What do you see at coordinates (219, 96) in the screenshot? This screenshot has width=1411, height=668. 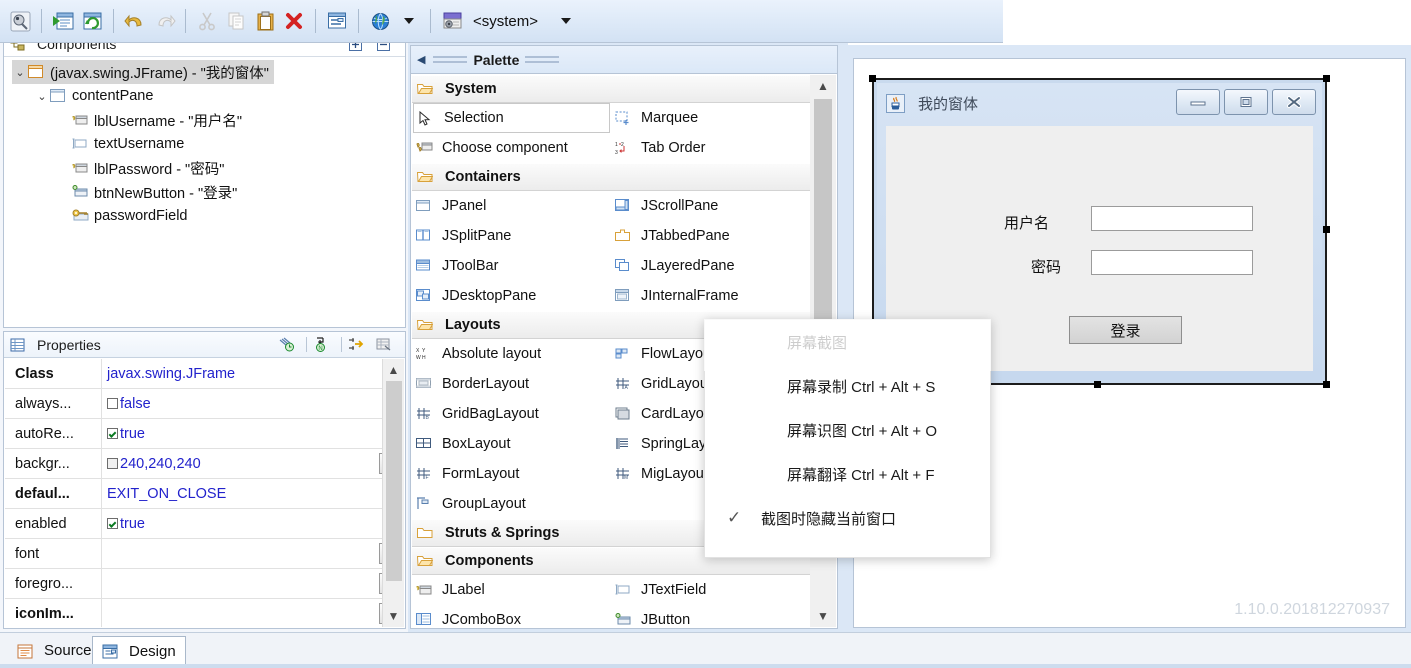 I see `tree-item: ⌄ contentPane` at bounding box center [219, 96].